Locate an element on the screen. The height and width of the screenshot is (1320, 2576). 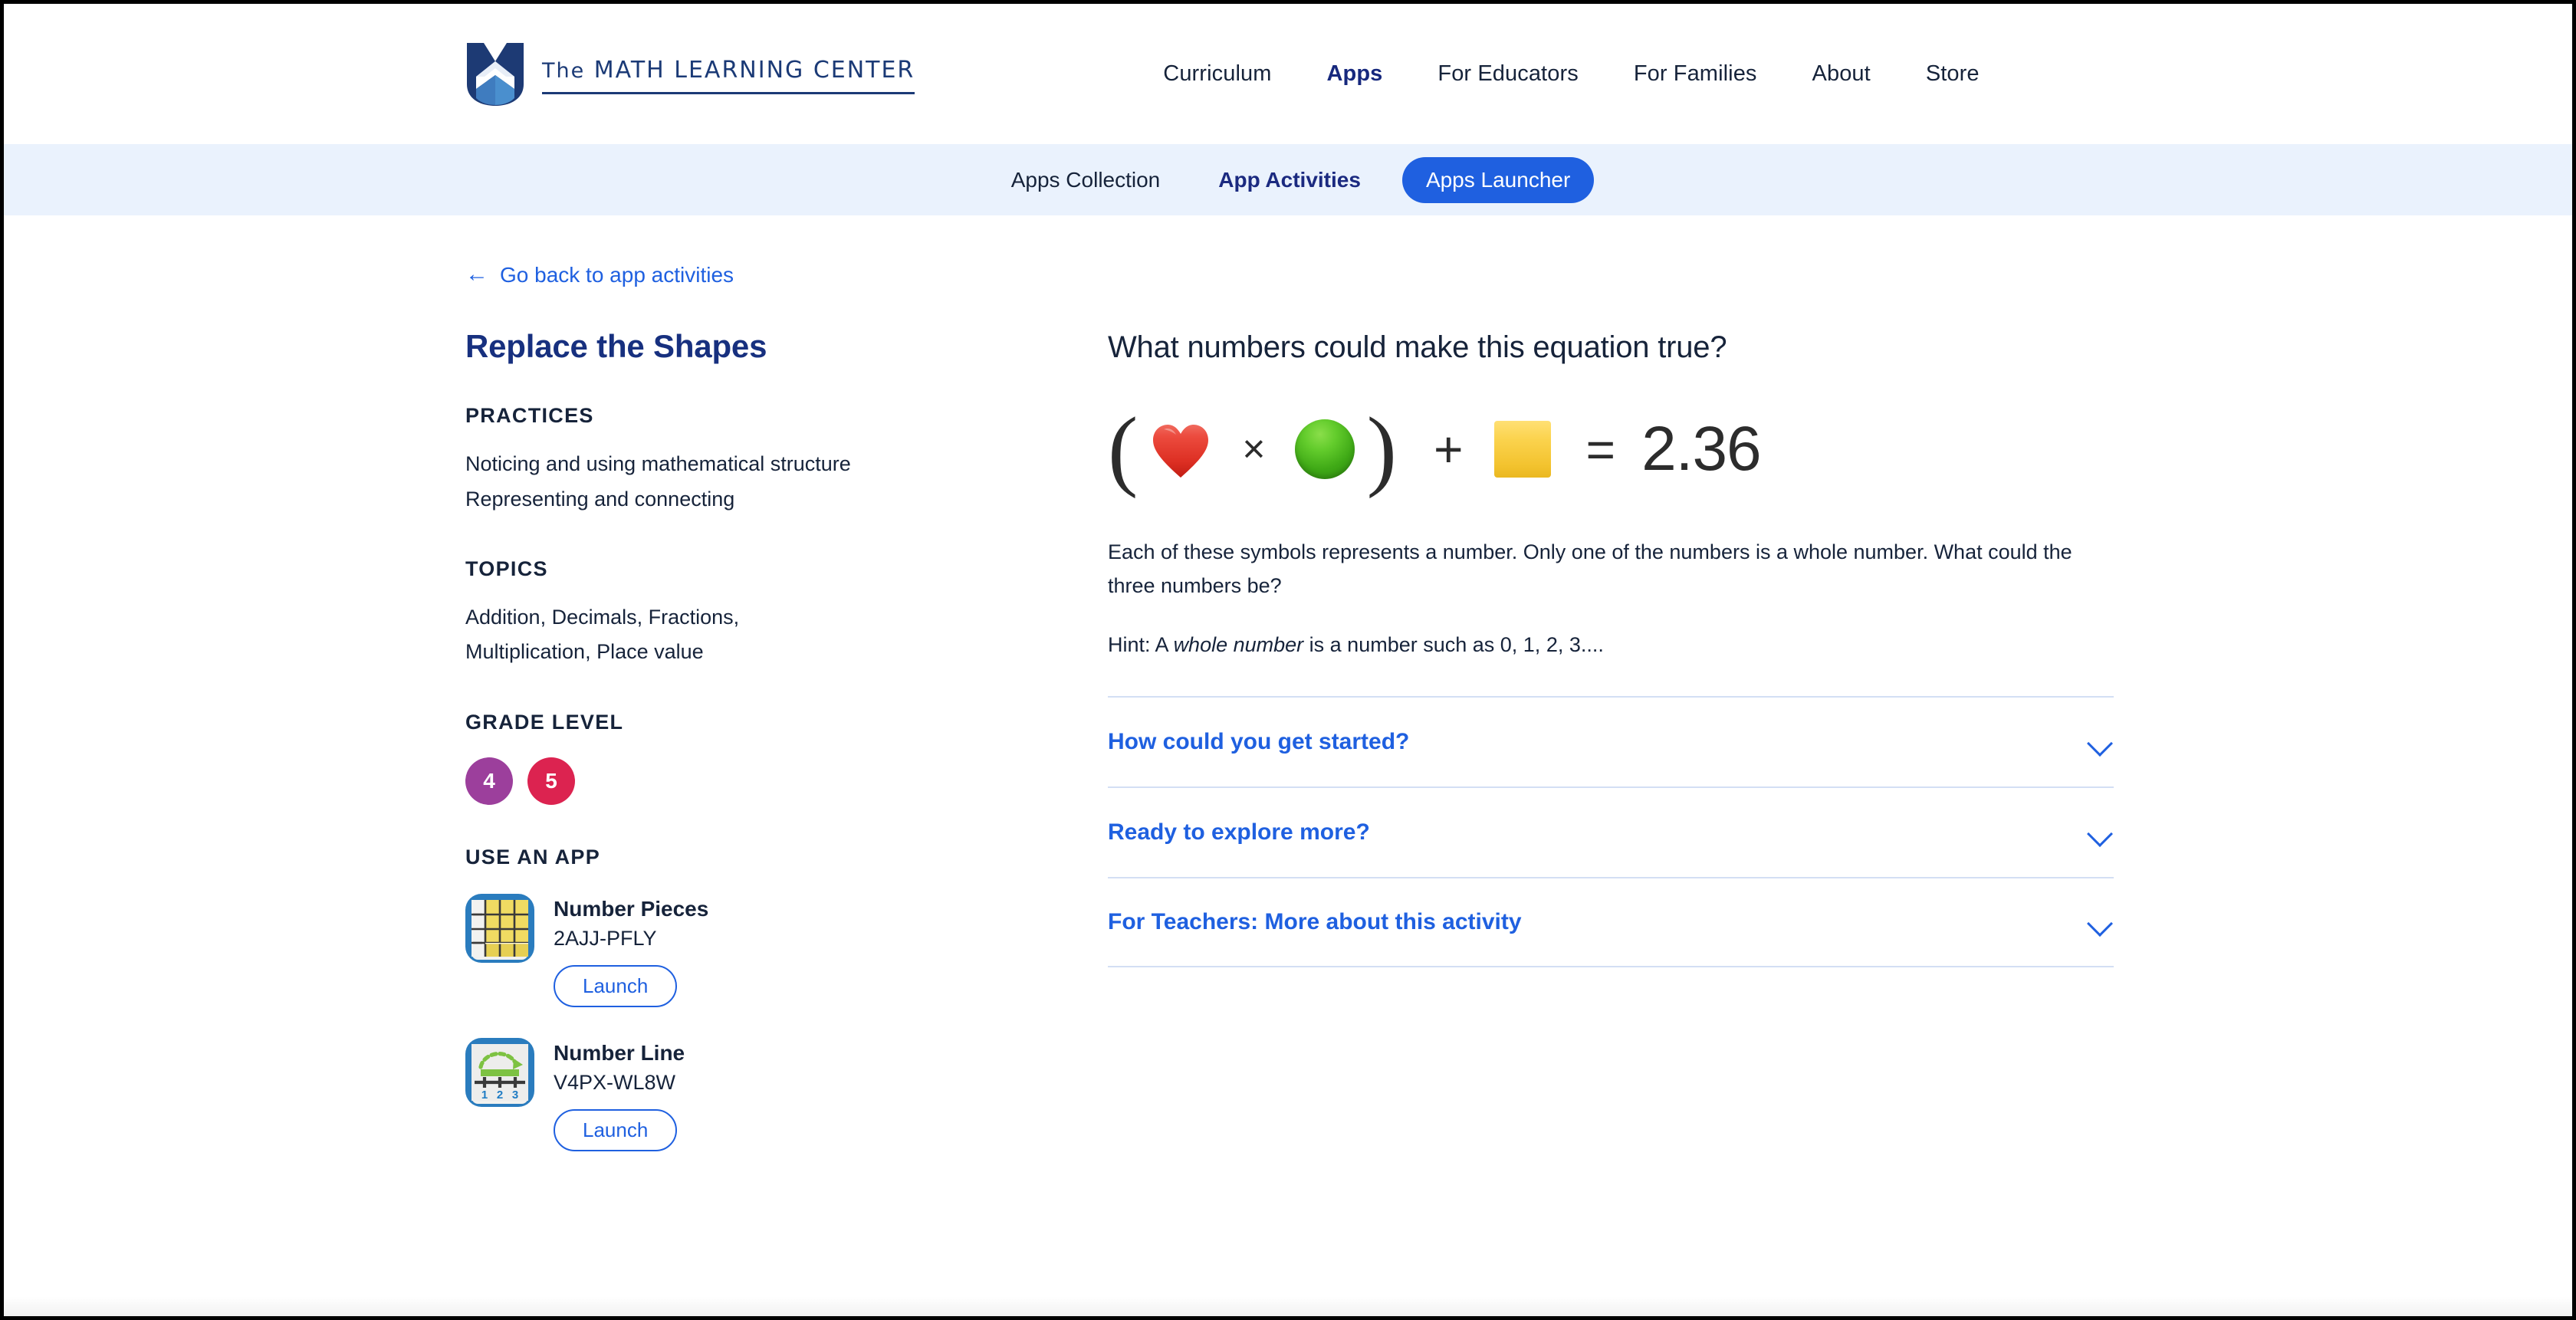
go-back-label: Go back to app activities is located at coordinates (617, 275).